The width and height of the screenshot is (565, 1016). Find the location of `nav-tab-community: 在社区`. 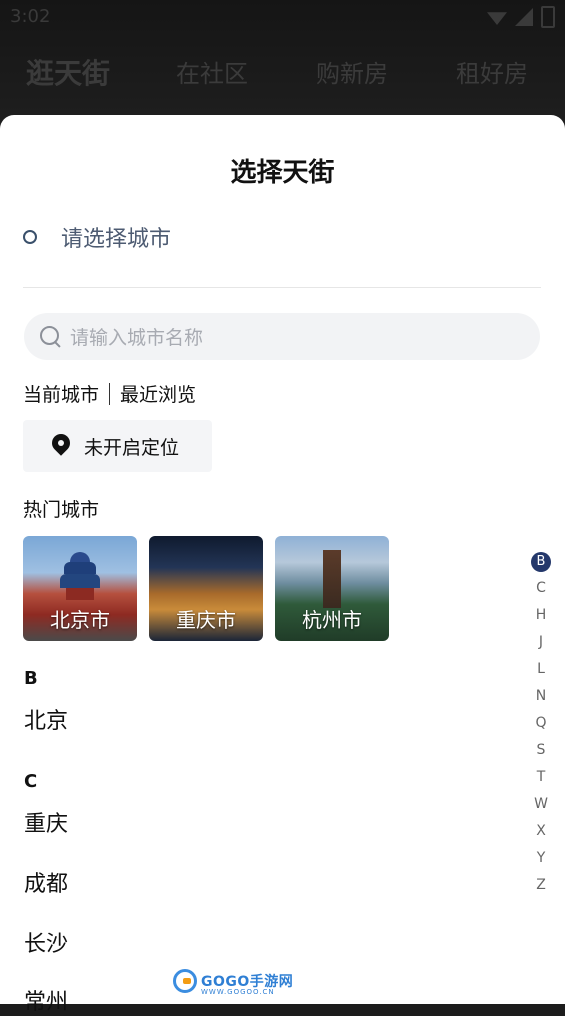

nav-tab-community: 在社区 is located at coordinates (212, 71).